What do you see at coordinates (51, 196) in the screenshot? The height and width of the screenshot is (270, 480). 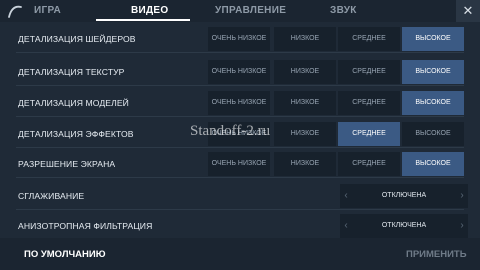 I see `setting-label: СГЛАЖИВАНИЕ` at bounding box center [51, 196].